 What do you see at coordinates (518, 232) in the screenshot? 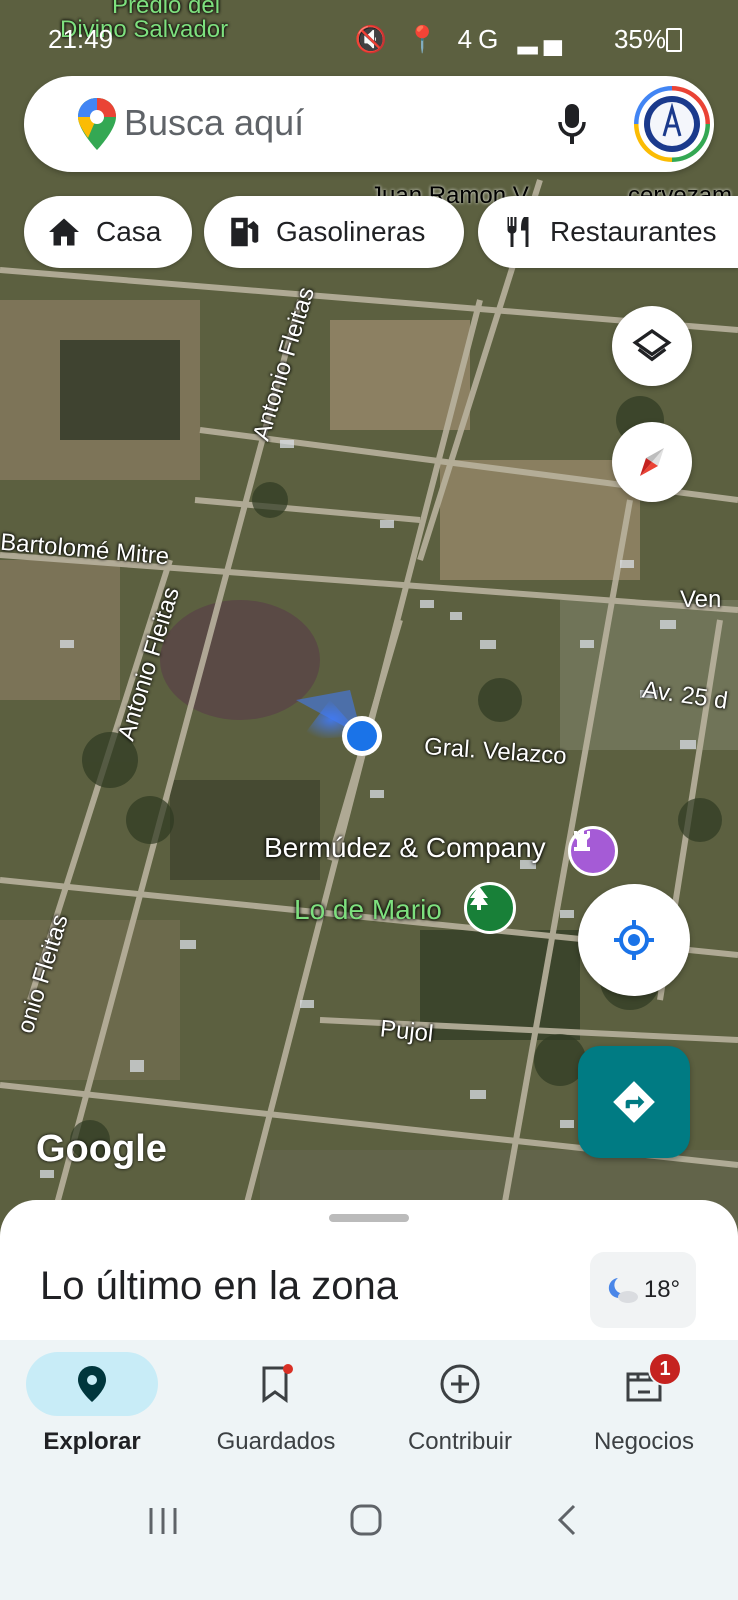
I see `restaurant-icon` at bounding box center [518, 232].